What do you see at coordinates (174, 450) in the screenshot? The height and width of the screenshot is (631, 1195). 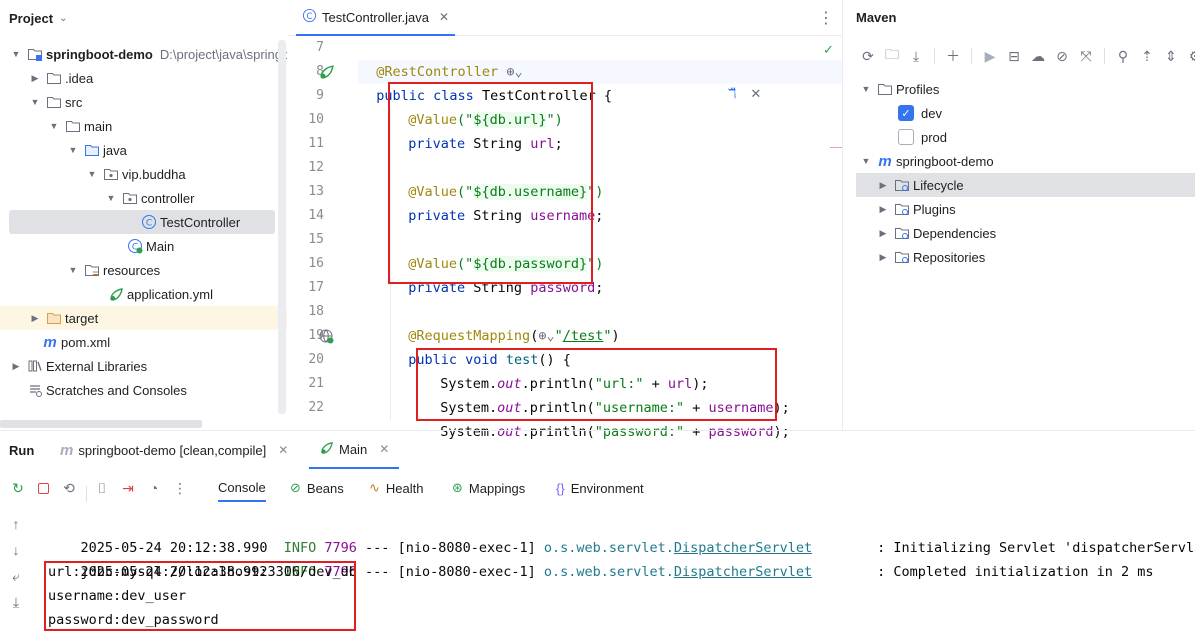 I see `run-tab-maven: m springboot-demo [clean,compile] ✕` at bounding box center [174, 450].